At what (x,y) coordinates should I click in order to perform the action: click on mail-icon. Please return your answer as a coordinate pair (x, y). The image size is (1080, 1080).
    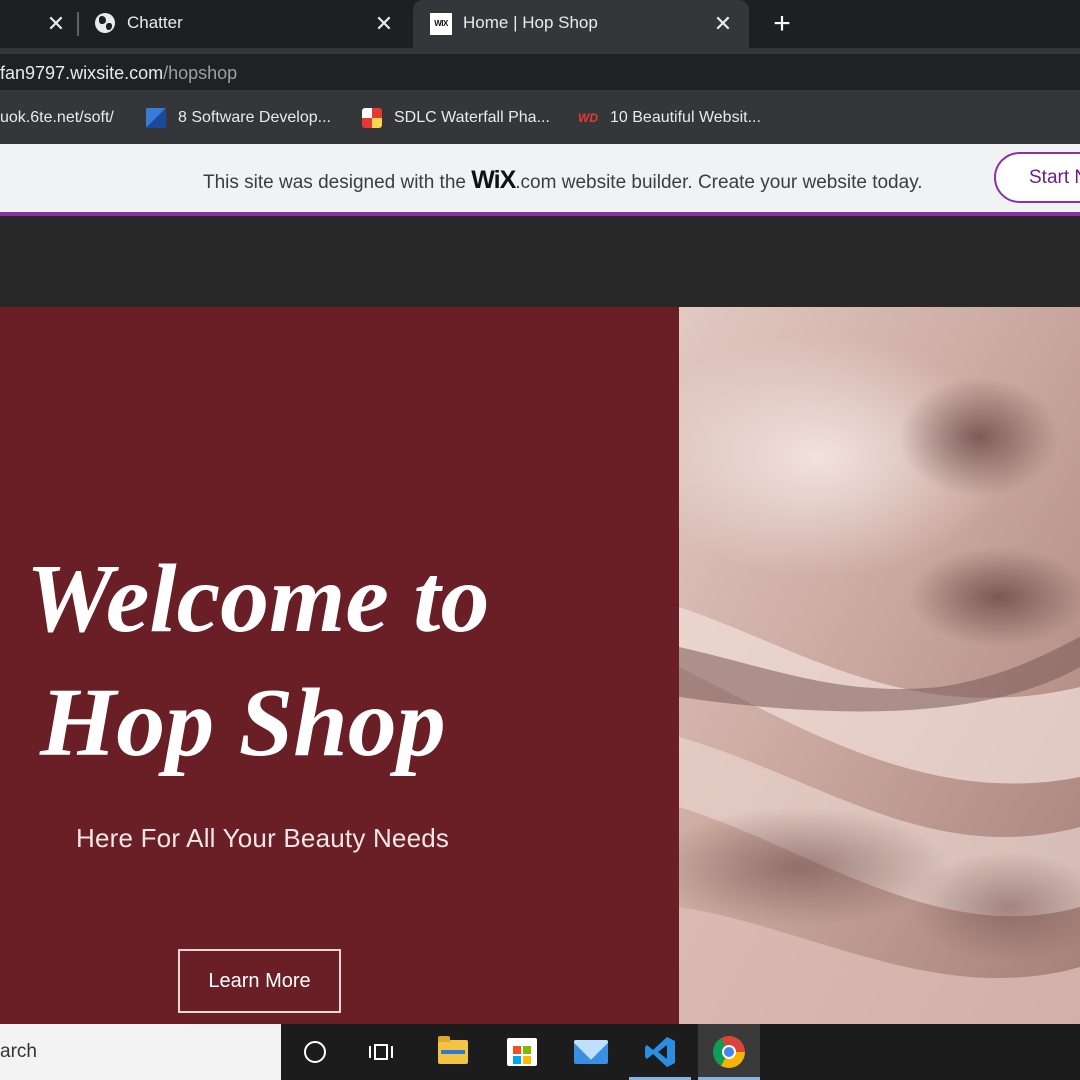
    Looking at the image, I should click on (591, 1052).